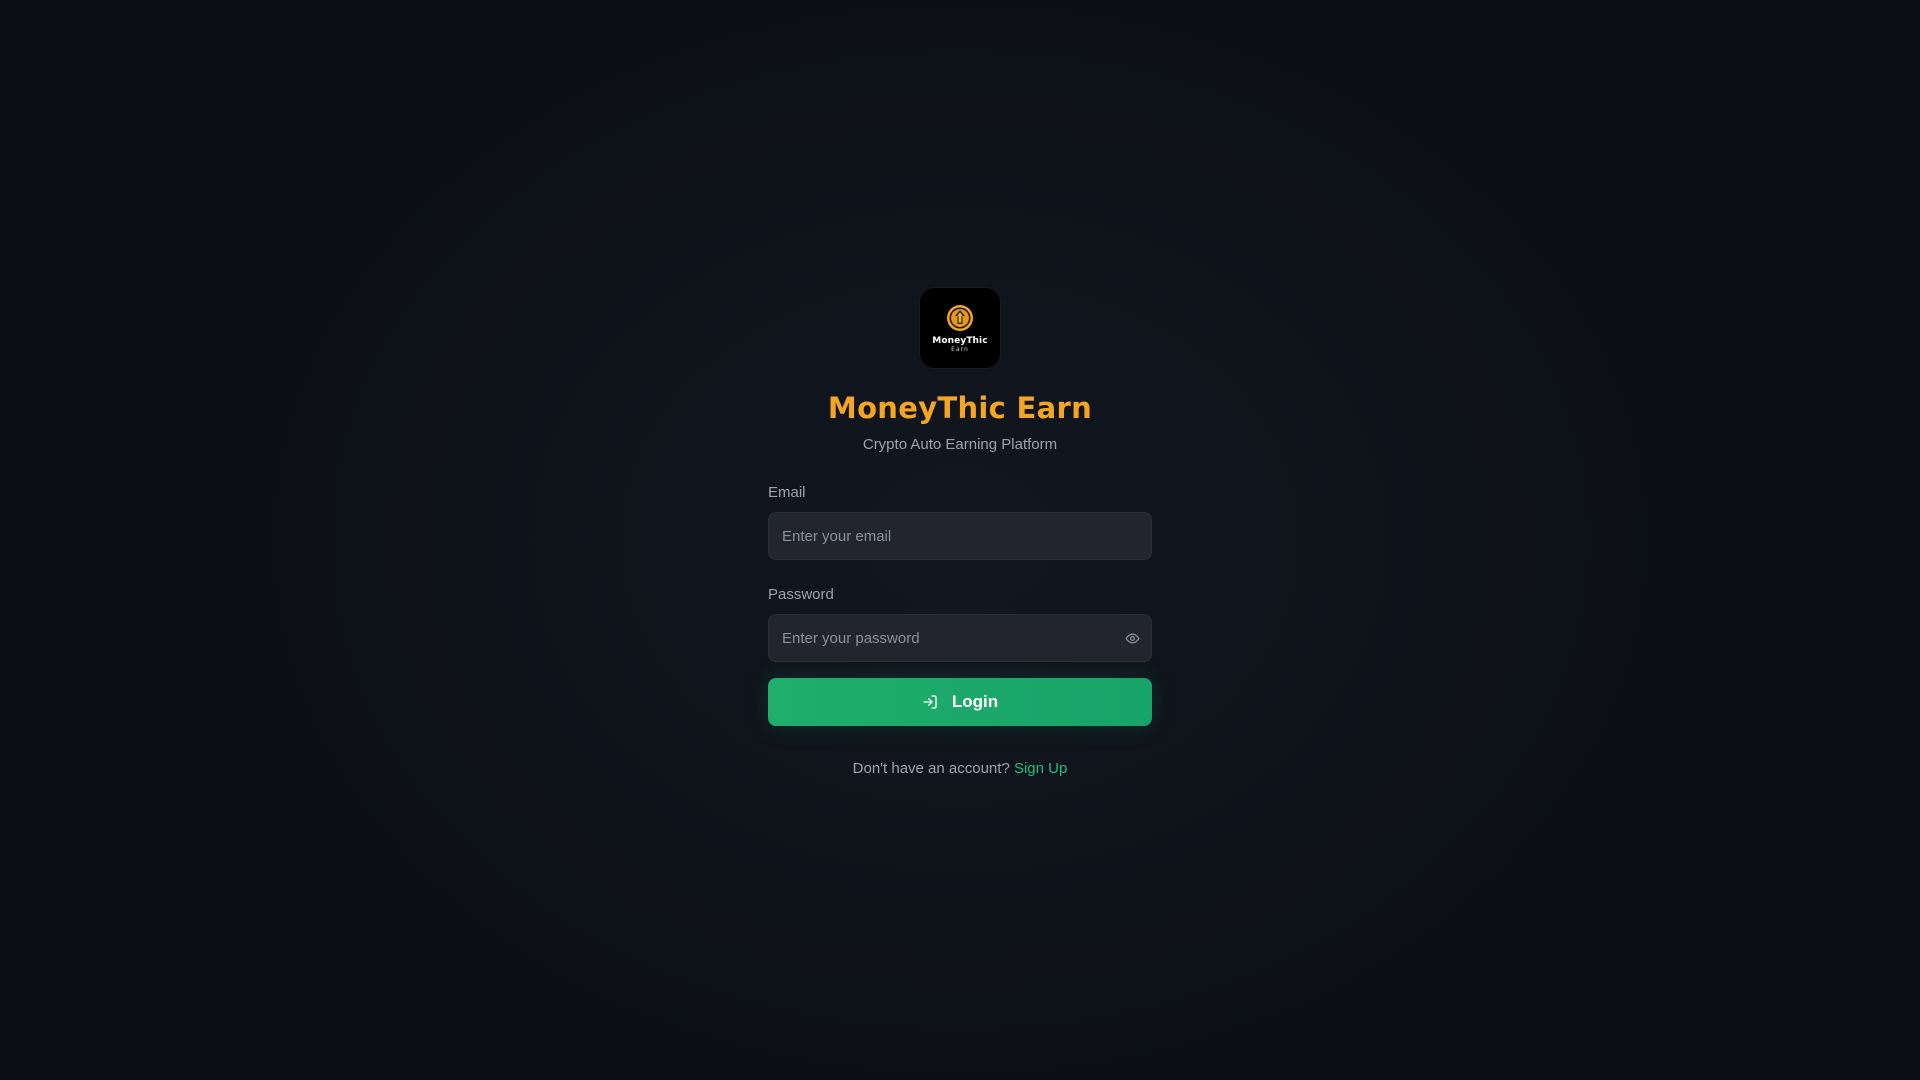 The image size is (1920, 1080). I want to click on email-input-wrapper, so click(960, 536).